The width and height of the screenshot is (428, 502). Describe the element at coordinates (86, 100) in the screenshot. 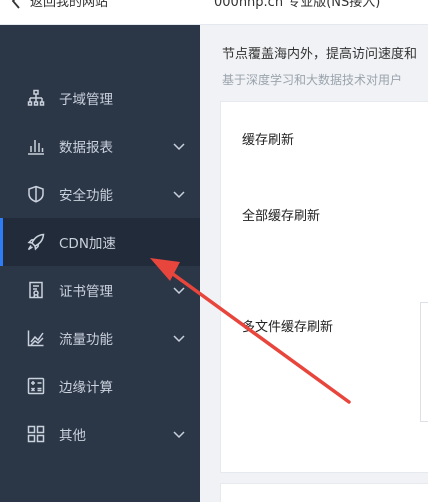

I see `sidebar-item-label: 子域管理` at that location.